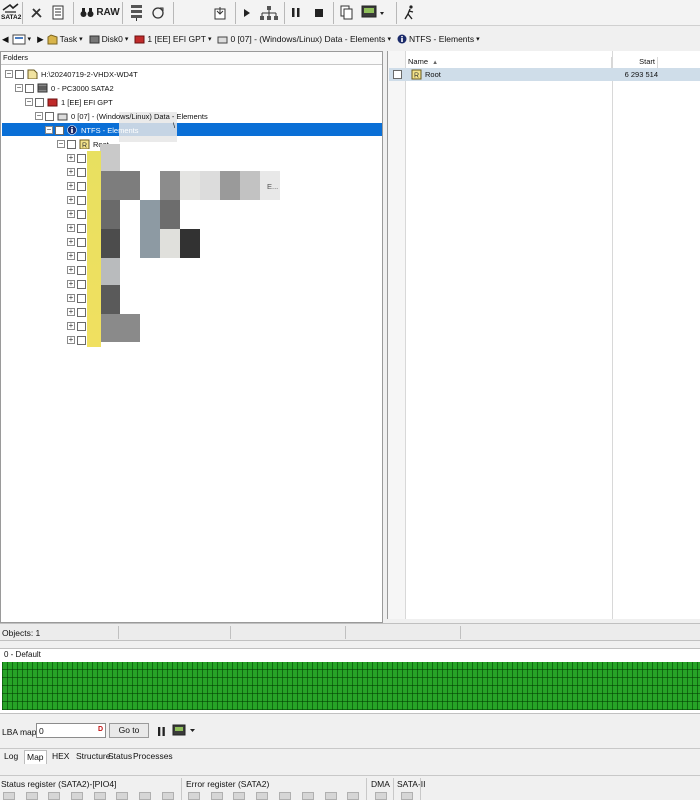  Describe the element at coordinates (544, 74) in the screenshot. I see `file-row: R Root 6 293 514` at that location.